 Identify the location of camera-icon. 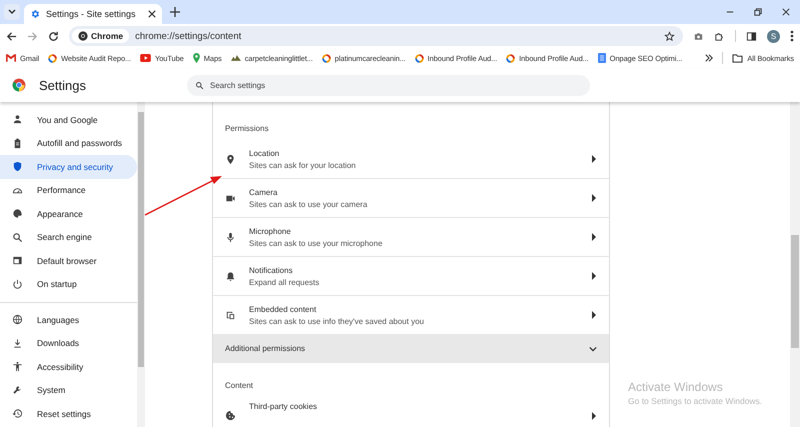
(698, 36).